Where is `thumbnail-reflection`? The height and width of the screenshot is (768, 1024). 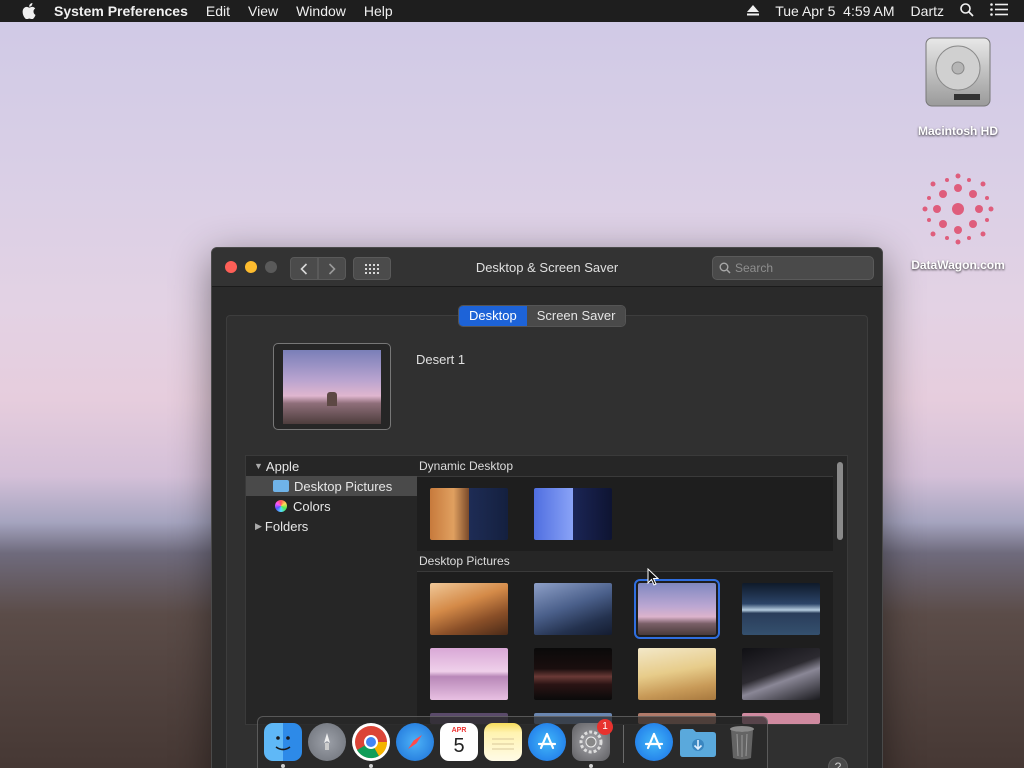 thumbnail-reflection is located at coordinates (469, 674).